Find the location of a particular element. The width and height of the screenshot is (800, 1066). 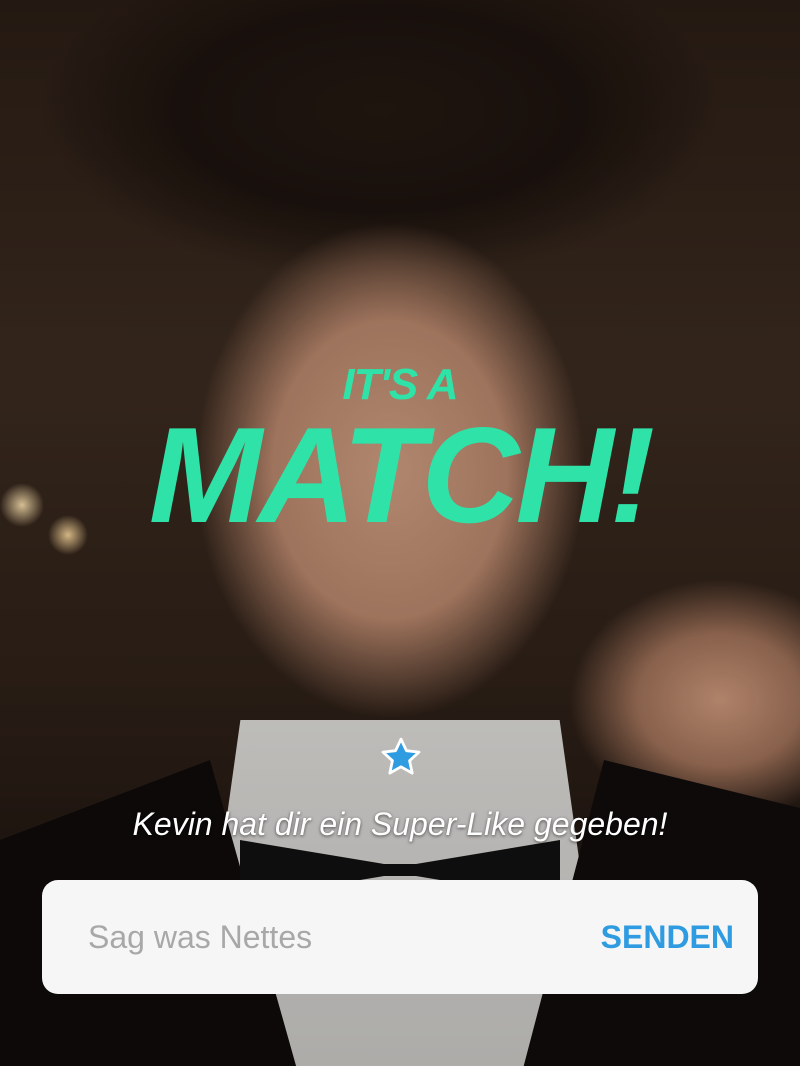

message-bar: SENDEN is located at coordinates (400, 937).